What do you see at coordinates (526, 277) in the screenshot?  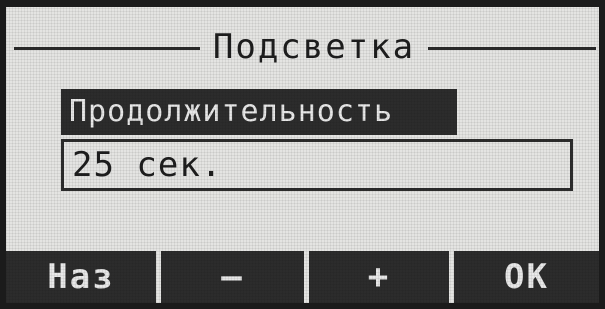 I see `ok-softkey: ОК` at bounding box center [526, 277].